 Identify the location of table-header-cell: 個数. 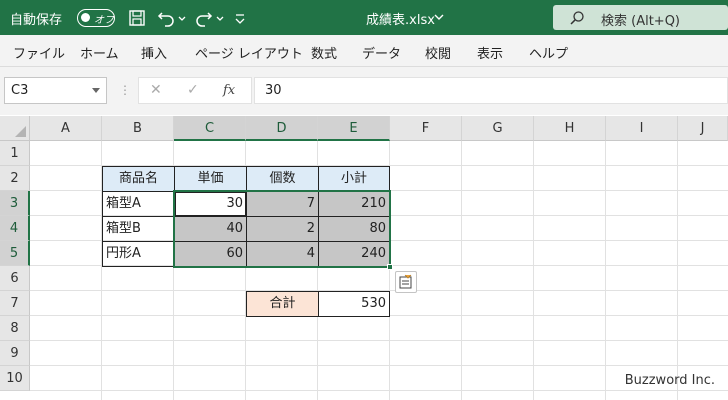
(282, 179).